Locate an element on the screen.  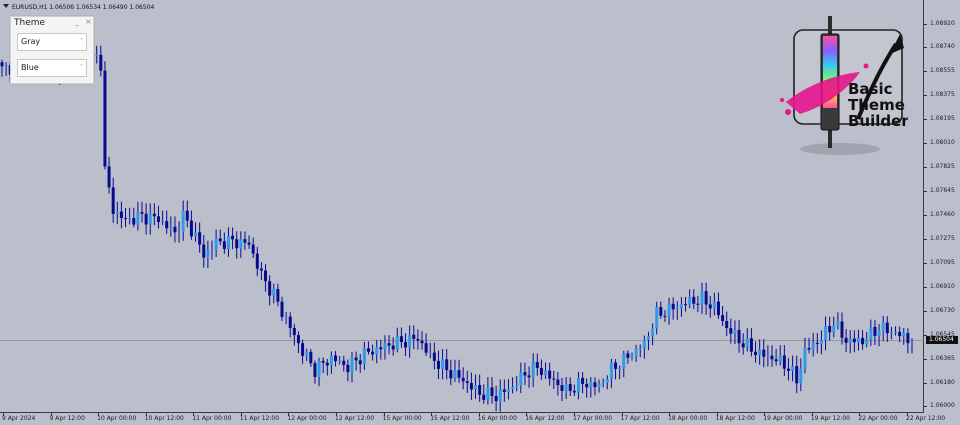
time-label: 16 Apr 00:00 is located at coordinates (497, 418).